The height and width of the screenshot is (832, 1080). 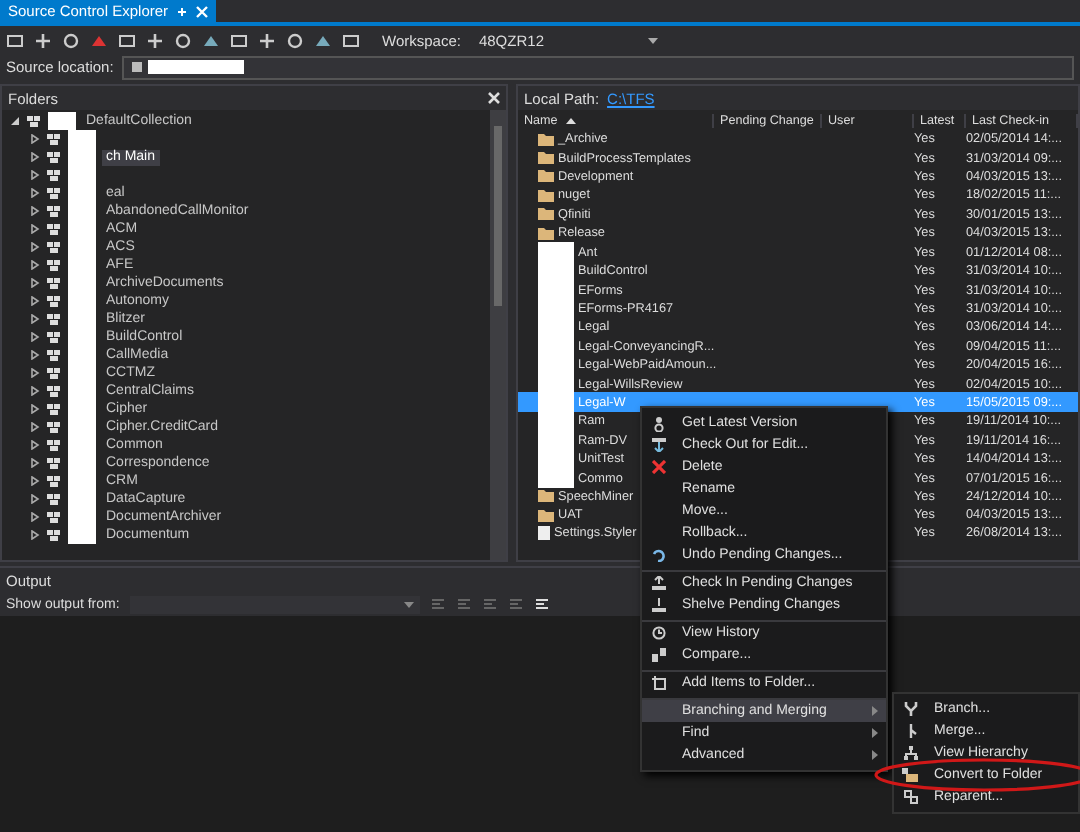 What do you see at coordinates (498, 335) in the screenshot?
I see `scrollbar` at bounding box center [498, 335].